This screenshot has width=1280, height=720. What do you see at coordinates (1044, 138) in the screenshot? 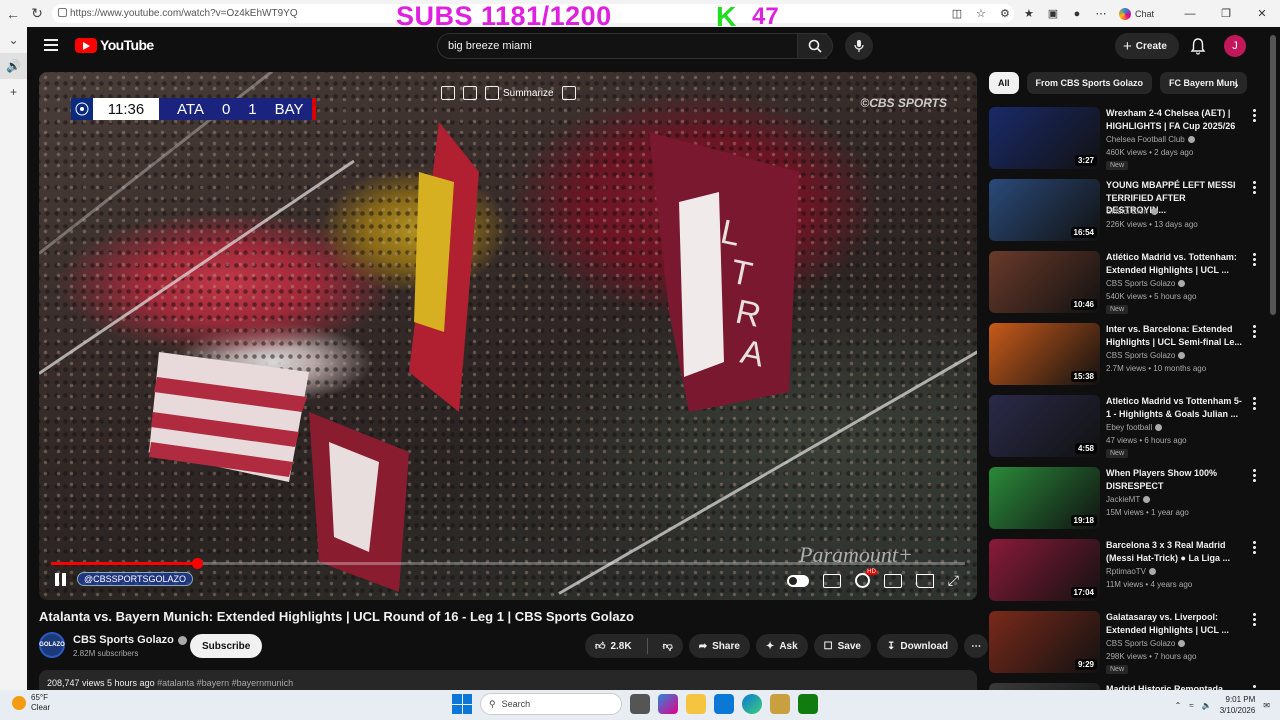
I see `video-thumbnail: 3:27` at bounding box center [1044, 138].